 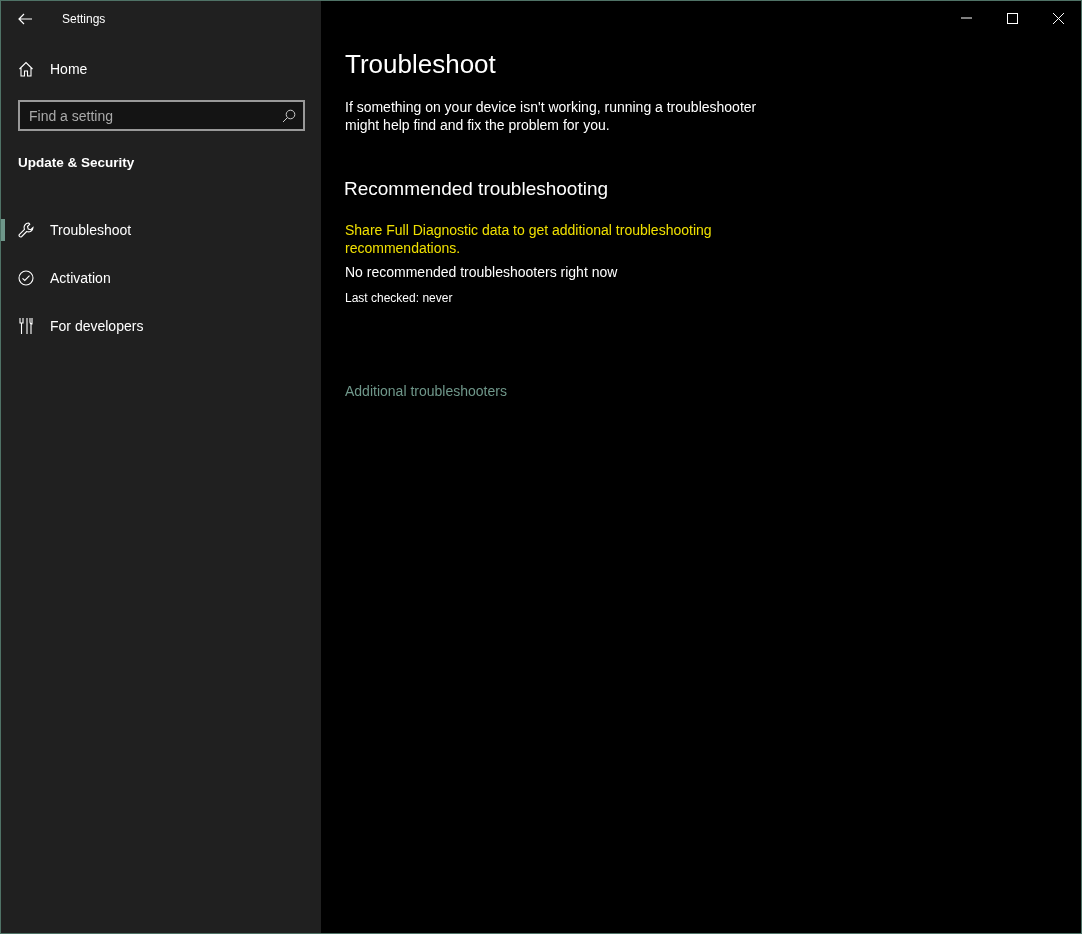 What do you see at coordinates (26, 278) in the screenshot?
I see `check-circle-icon` at bounding box center [26, 278].